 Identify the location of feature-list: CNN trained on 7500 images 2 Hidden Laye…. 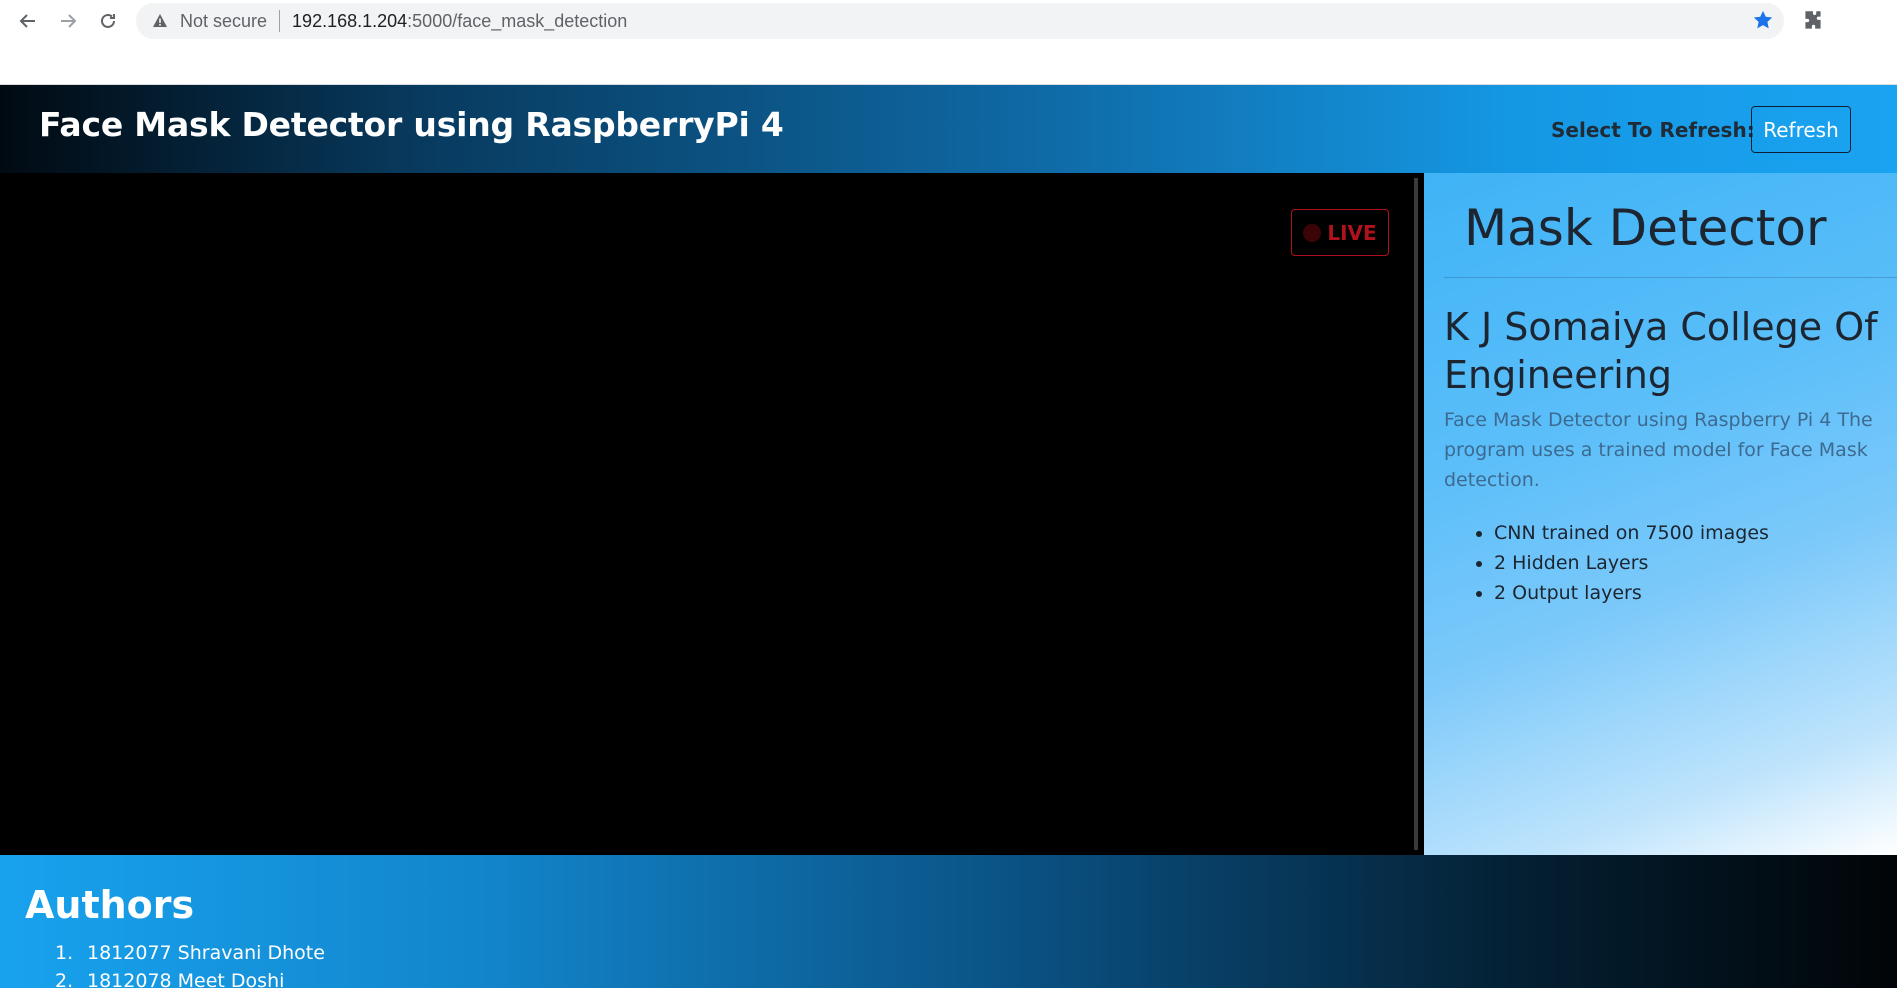
(1684, 563).